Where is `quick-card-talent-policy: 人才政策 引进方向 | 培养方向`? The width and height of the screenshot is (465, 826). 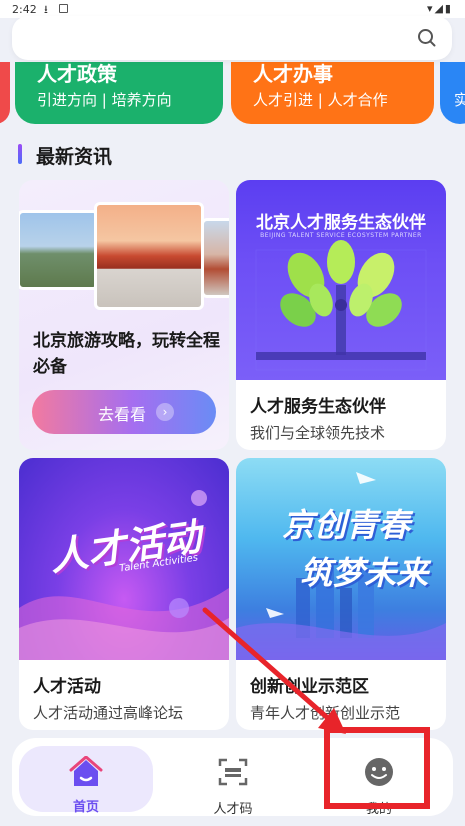 quick-card-talent-policy: 人才政策 引进方向 | 培养方向 is located at coordinates (119, 93).